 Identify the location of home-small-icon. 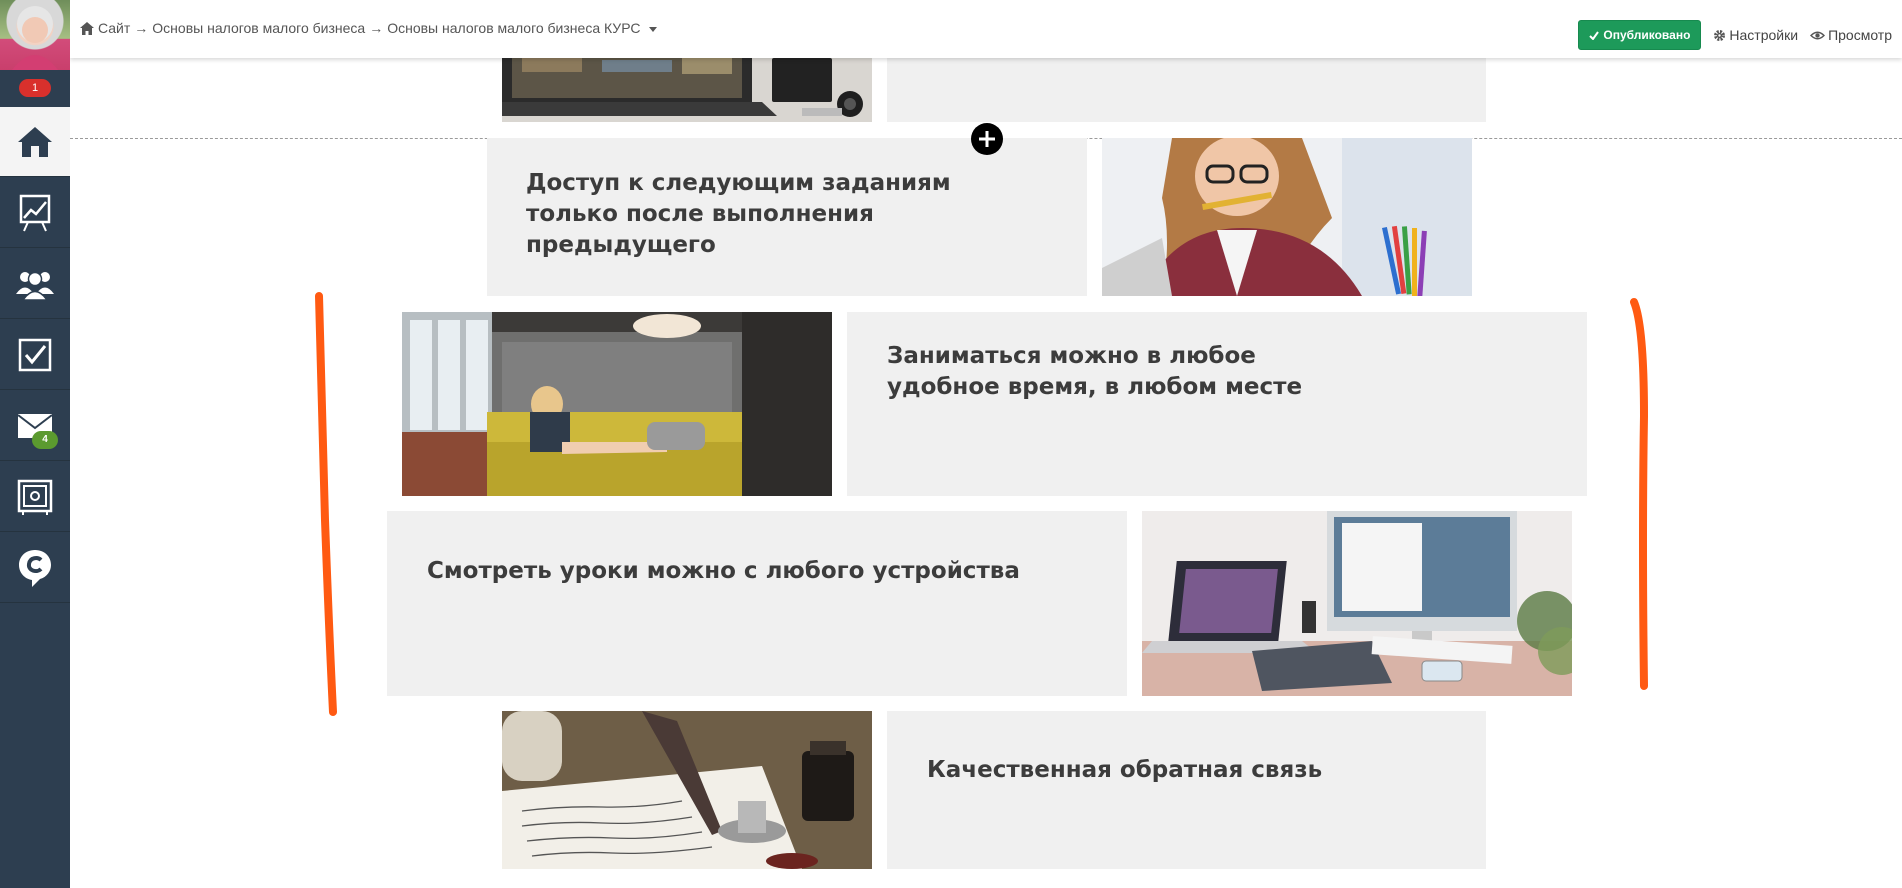
(87, 28).